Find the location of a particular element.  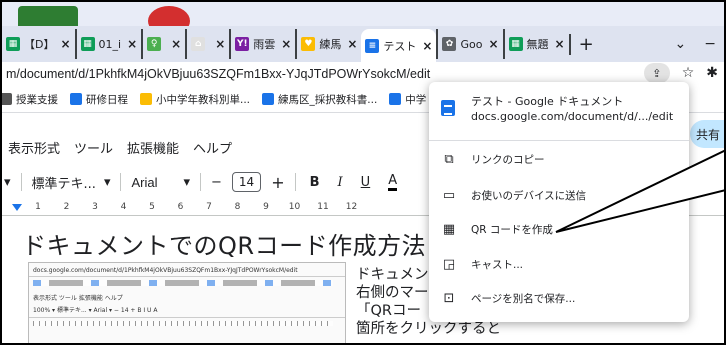

thumbnail-bookmark-strip is located at coordinates (183, 283).